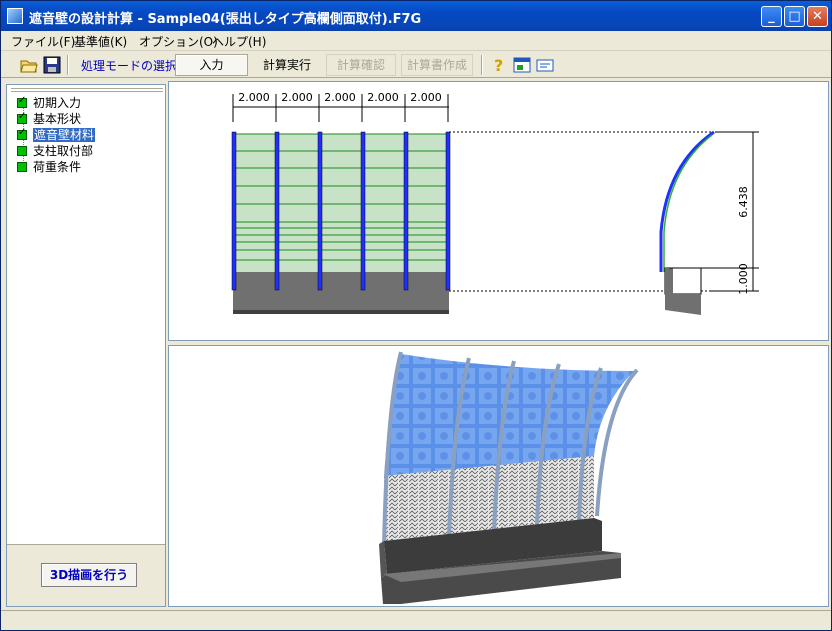 Image resolution: width=832 pixels, height=631 pixels. Describe the element at coordinates (87, 90) in the screenshot. I see `pane-grip` at that location.